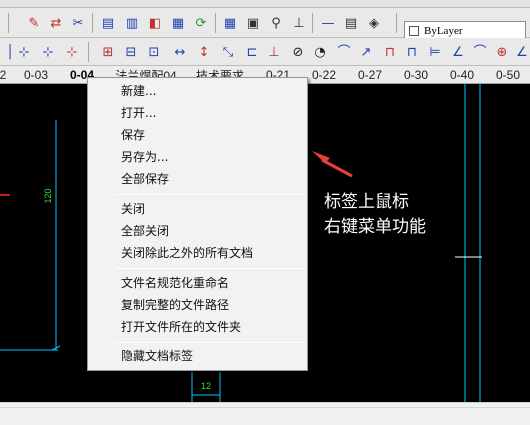 This screenshot has height=425, width=530. I want to click on node-icon: ⊹, so click(48, 52).